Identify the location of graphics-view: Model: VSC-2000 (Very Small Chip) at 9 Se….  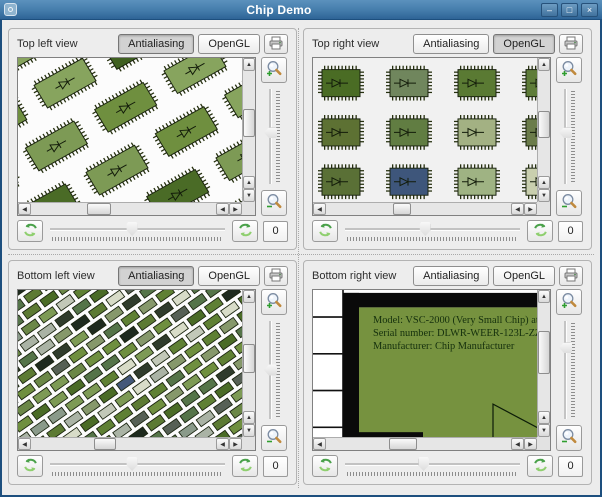
(431, 370).